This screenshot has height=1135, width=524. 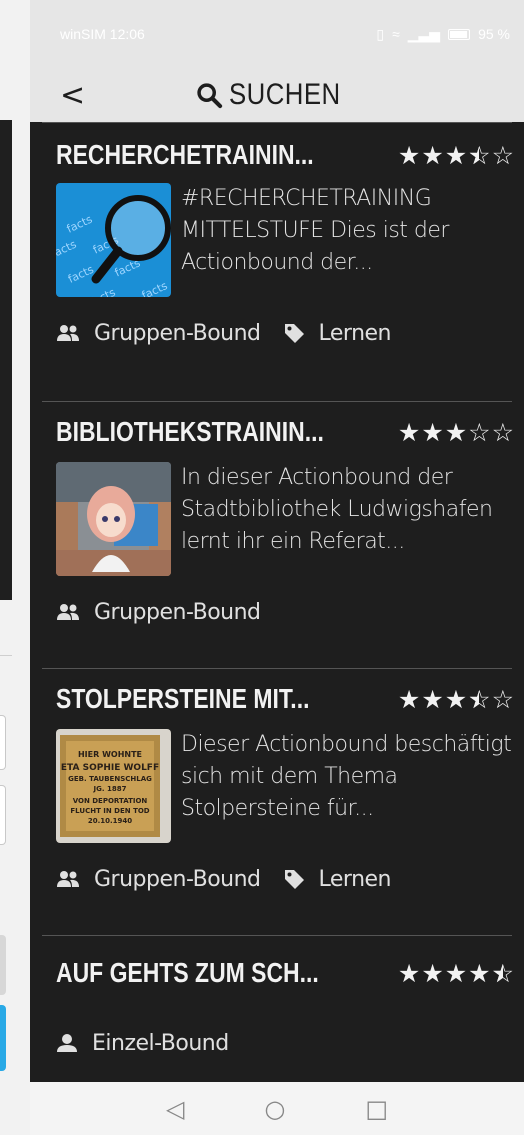 I want to click on battery-icon, so click(x=459, y=34).